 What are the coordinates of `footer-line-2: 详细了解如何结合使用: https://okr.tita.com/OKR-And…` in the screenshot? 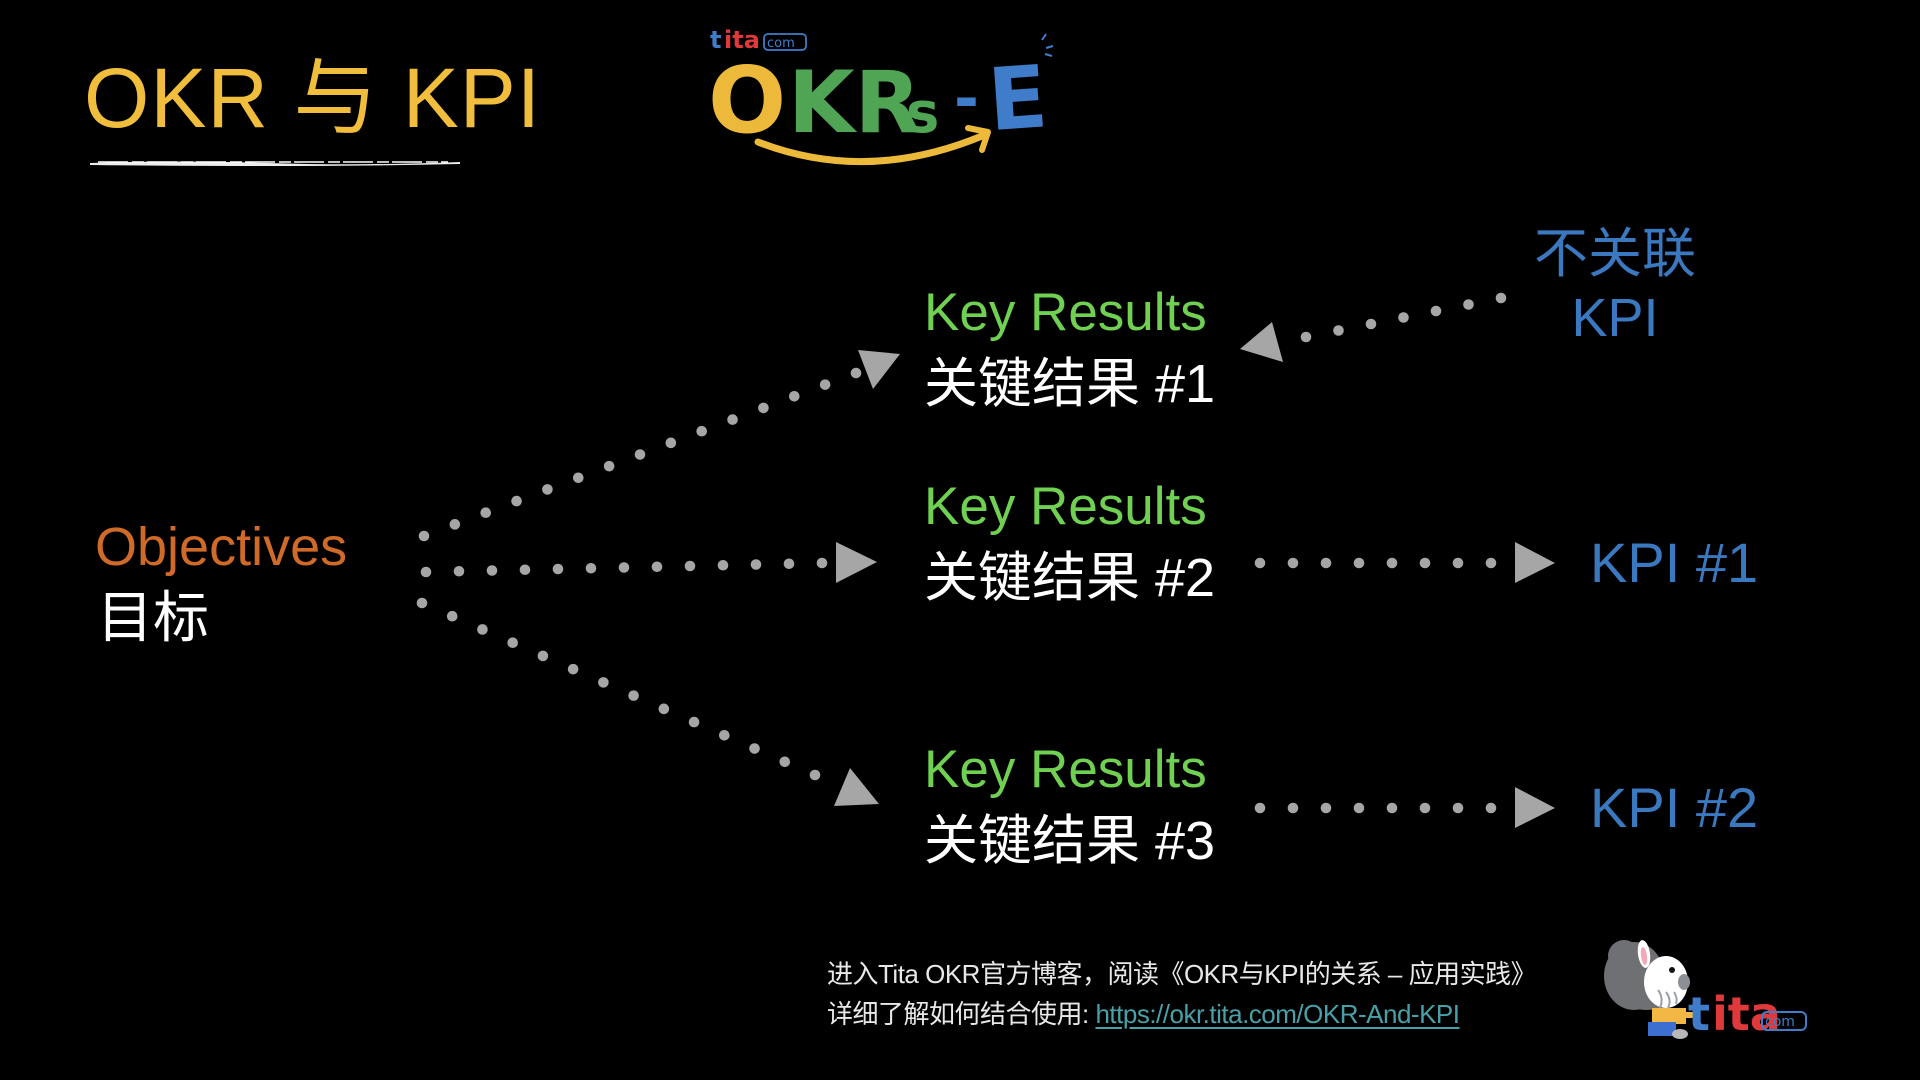 It's located at (1181, 1014).